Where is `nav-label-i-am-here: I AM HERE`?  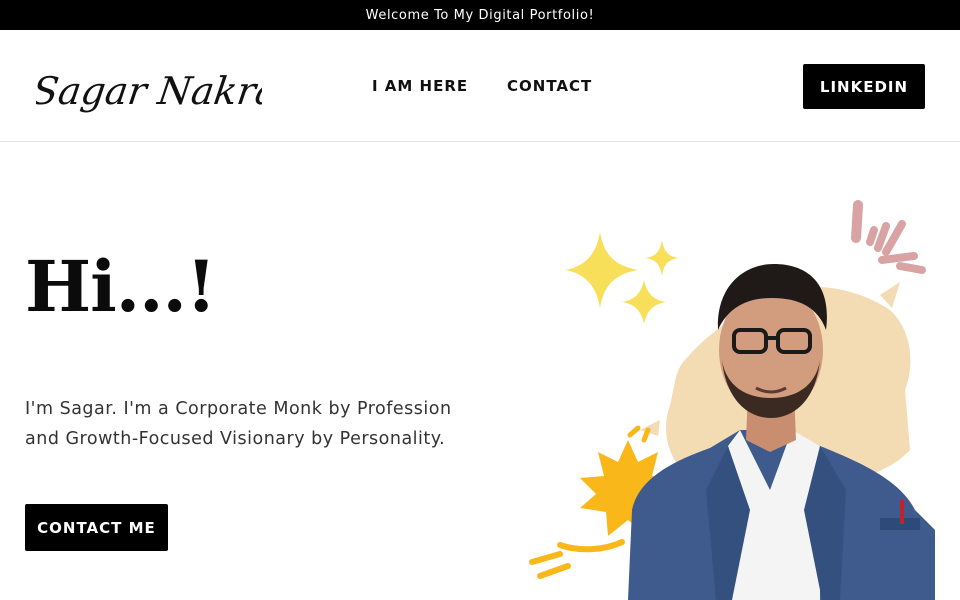
nav-label-i-am-here: I AM HERE is located at coordinates (420, 86).